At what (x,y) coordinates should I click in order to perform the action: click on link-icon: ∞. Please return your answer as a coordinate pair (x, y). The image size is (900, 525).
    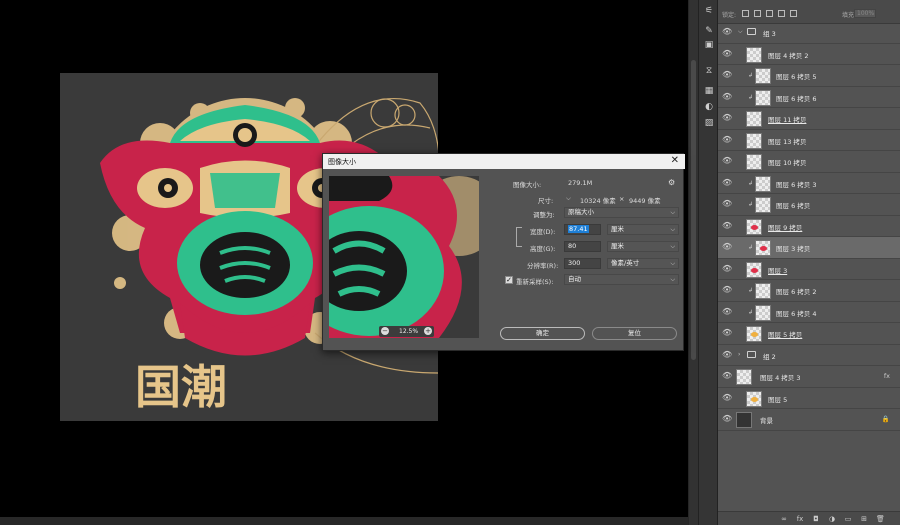
    Looking at the image, I should click on (784, 519).